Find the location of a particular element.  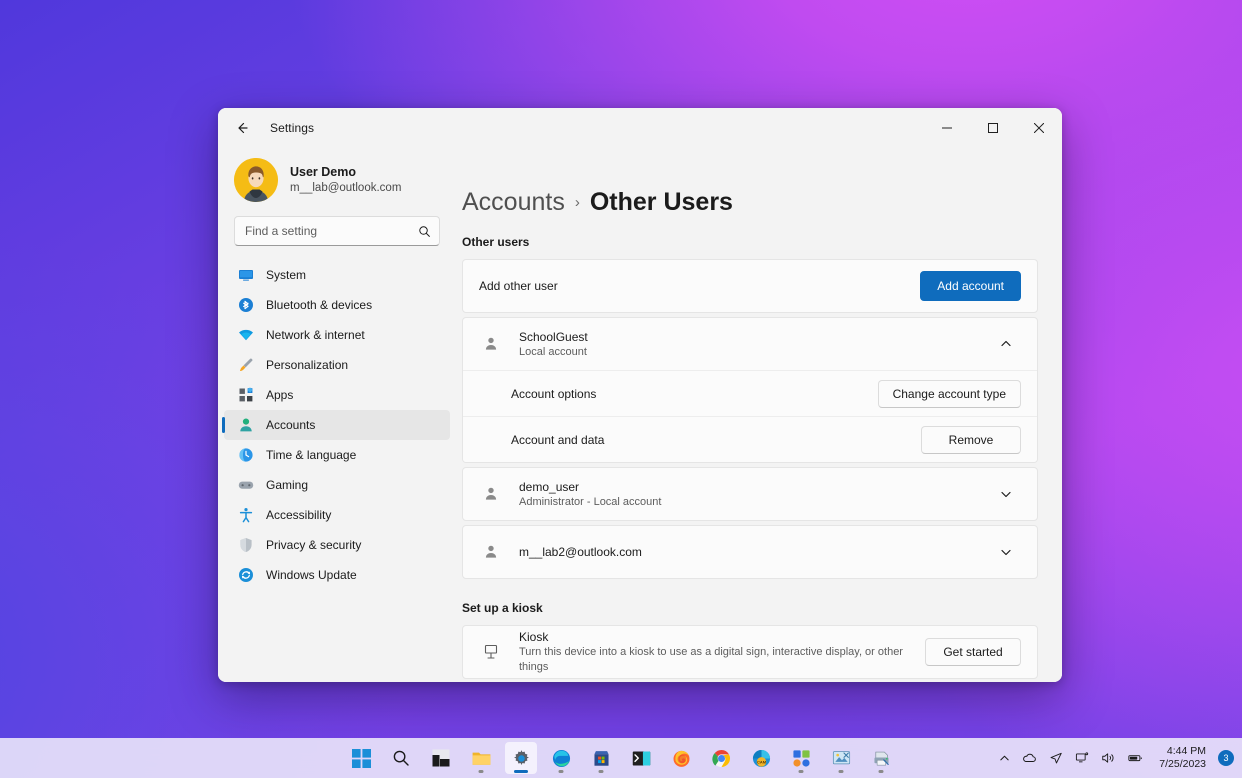

account-row-demo-user: demo_user Administrator - Local account is located at coordinates (750, 494).